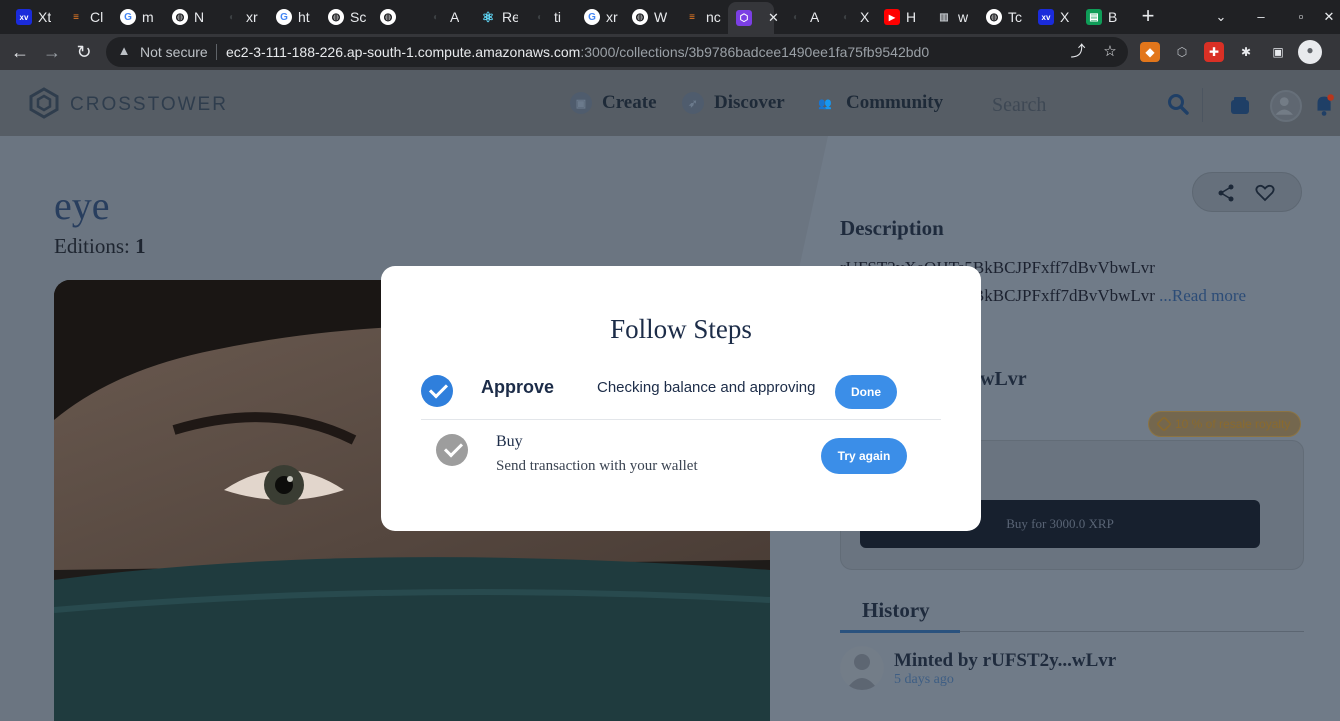 The image size is (1340, 721). Describe the element at coordinates (944, 17) in the screenshot. I see `building-icon: ▥` at that location.